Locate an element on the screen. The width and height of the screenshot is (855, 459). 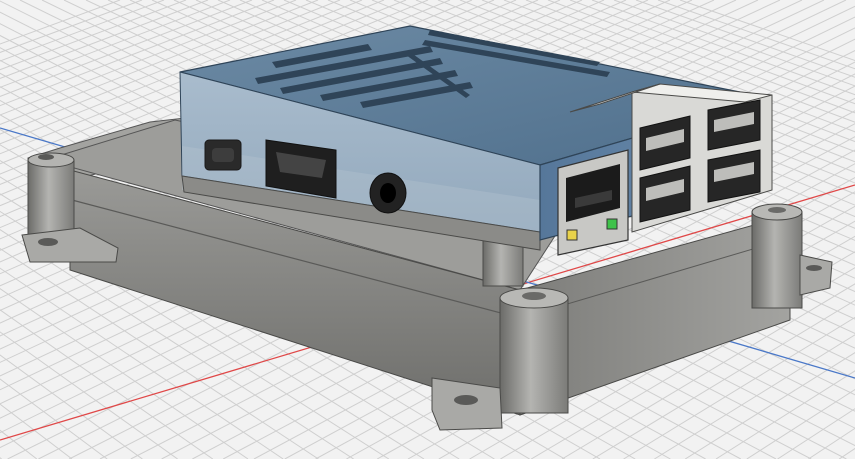
ethernet-port is located at coordinates (593, 202).